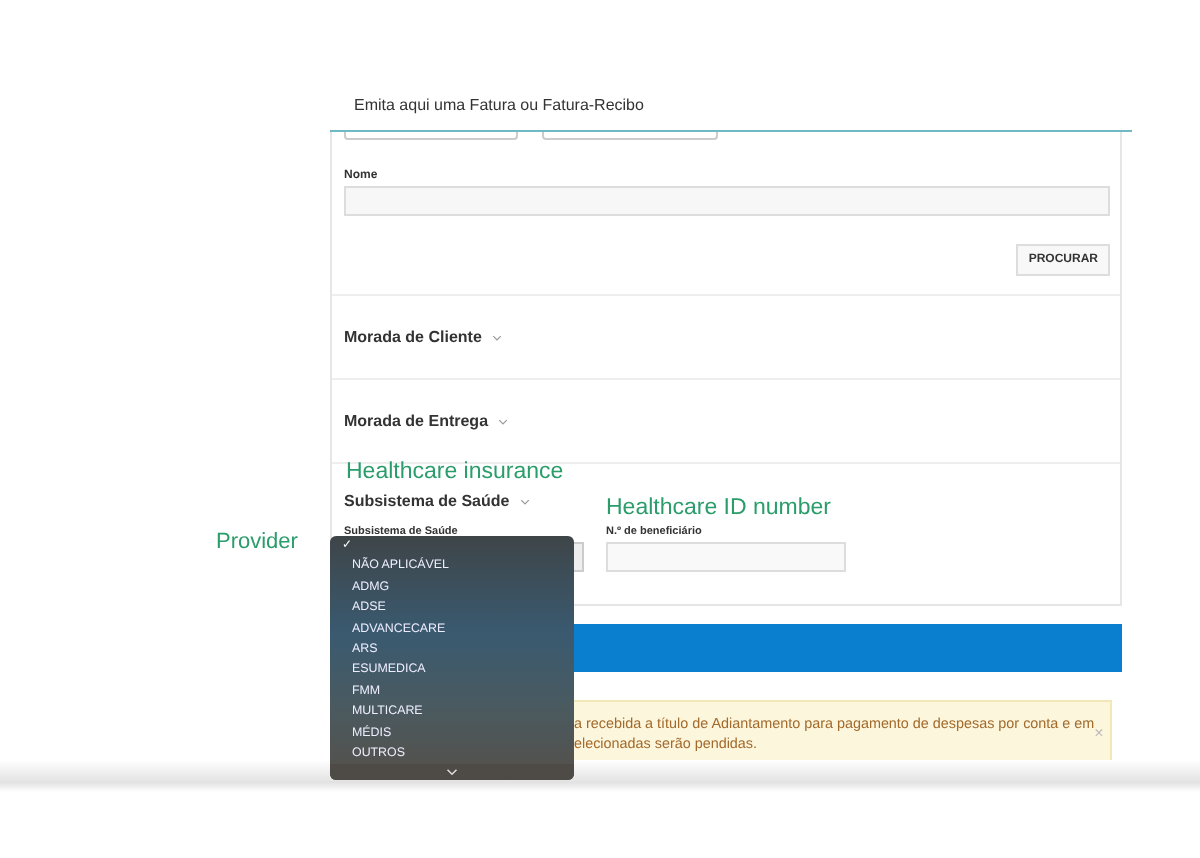  I want to click on header-title: Emita aqui uma Fatura ou Fatura-Recibo, so click(499, 105).